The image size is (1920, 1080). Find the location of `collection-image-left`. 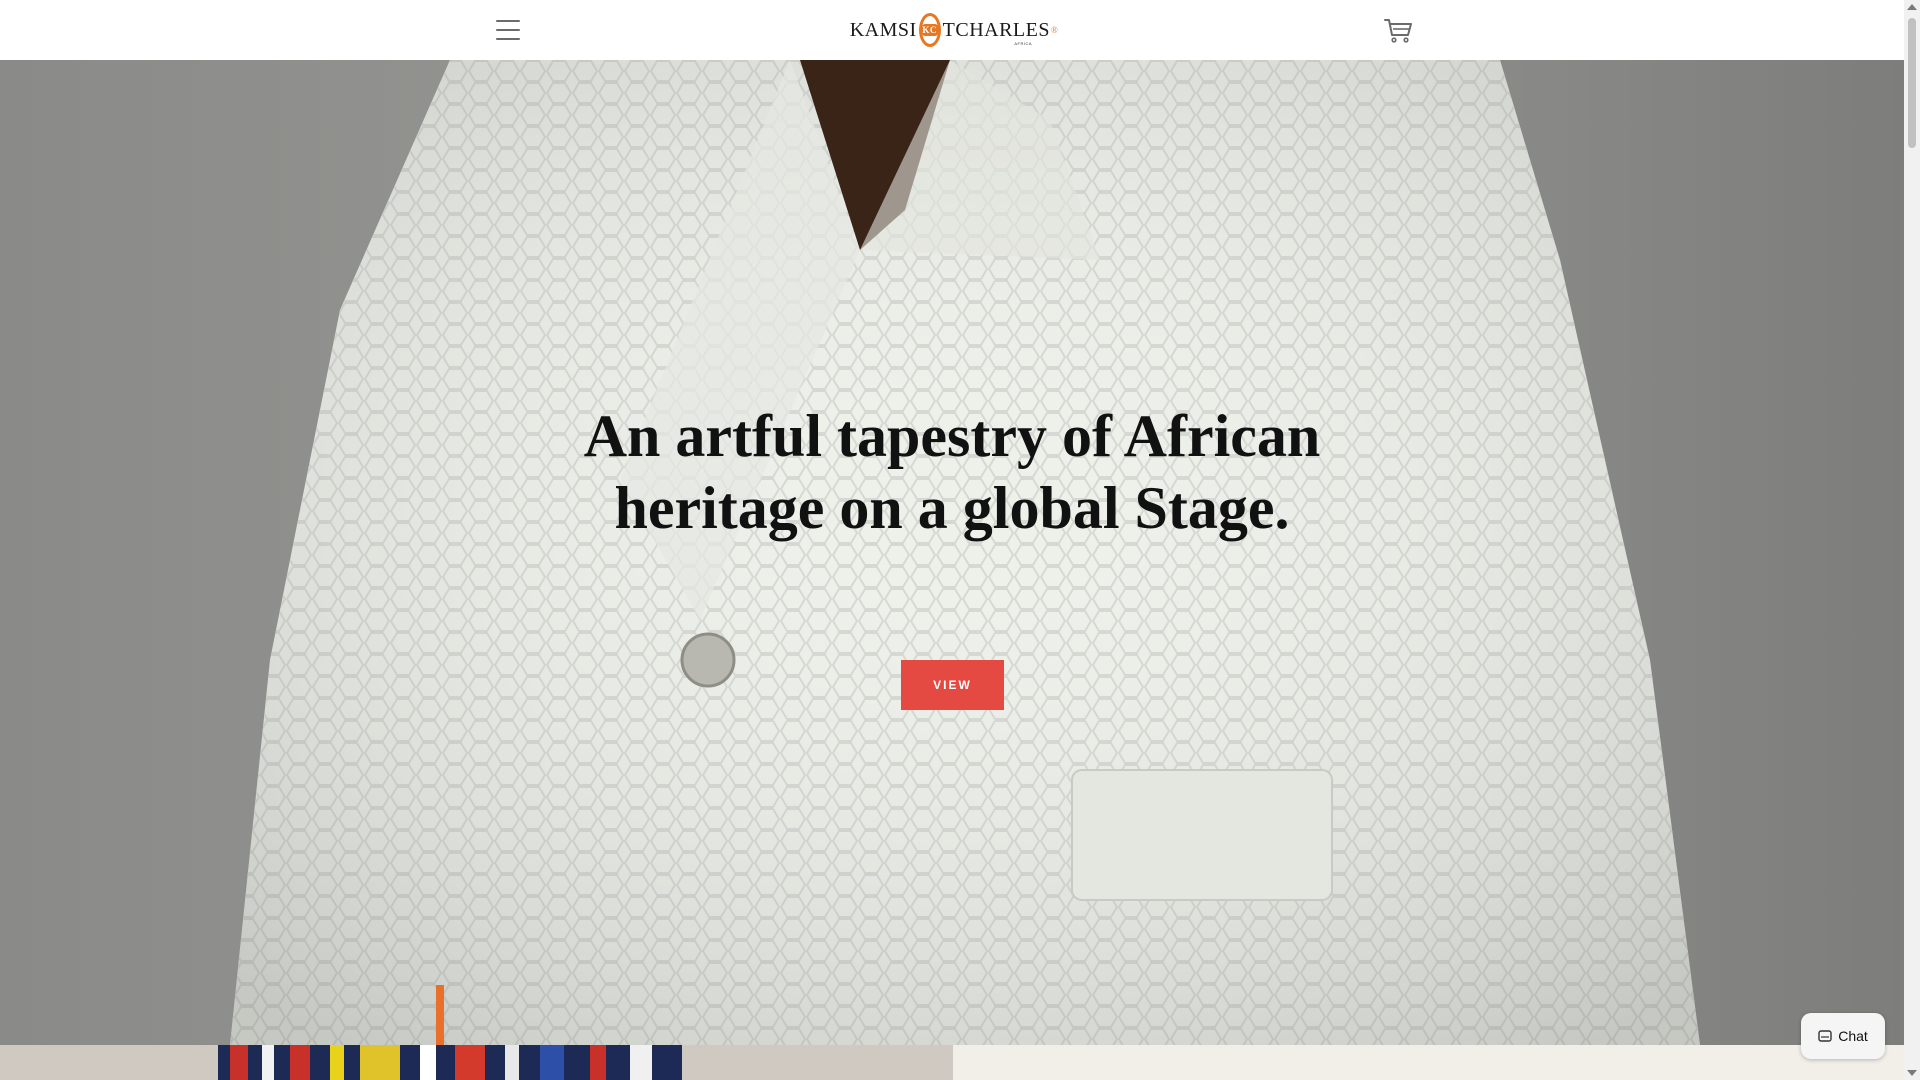

collection-image-left is located at coordinates (476, 1062).